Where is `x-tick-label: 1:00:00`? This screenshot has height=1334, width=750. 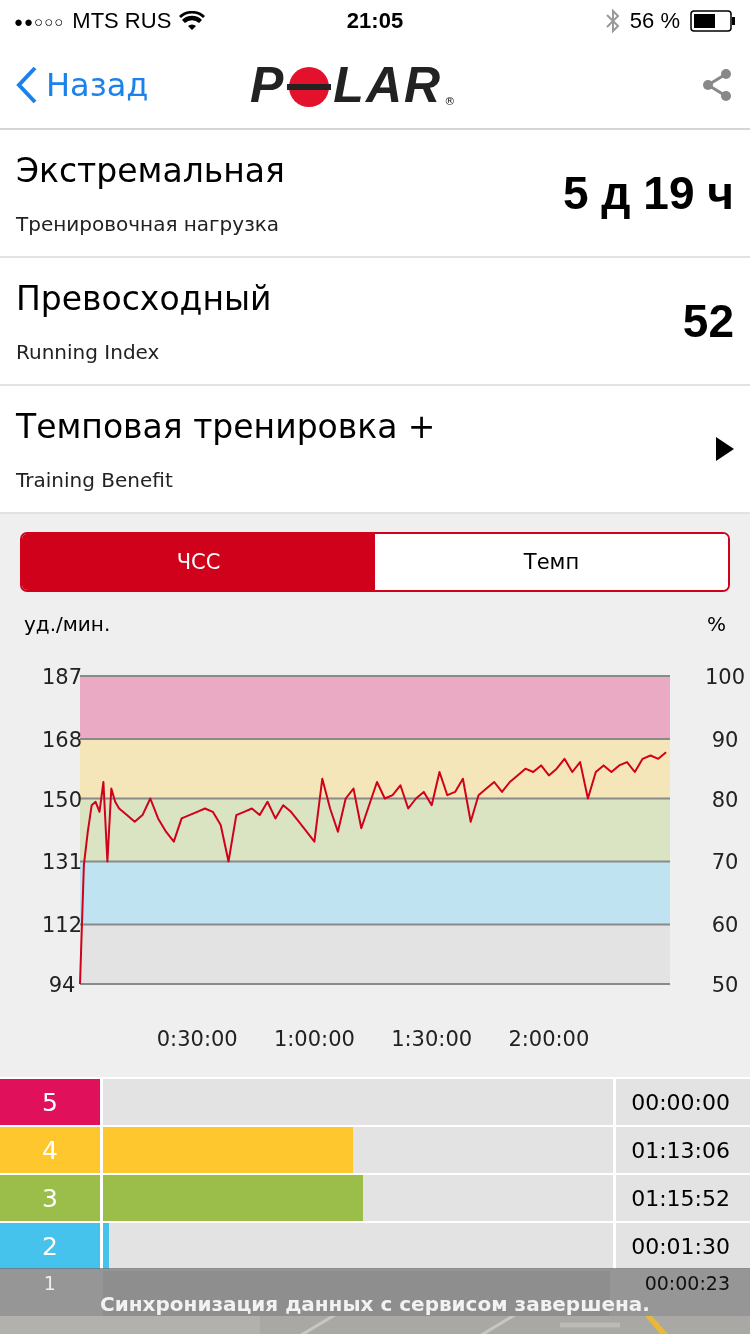 x-tick-label: 1:00:00 is located at coordinates (314, 1039).